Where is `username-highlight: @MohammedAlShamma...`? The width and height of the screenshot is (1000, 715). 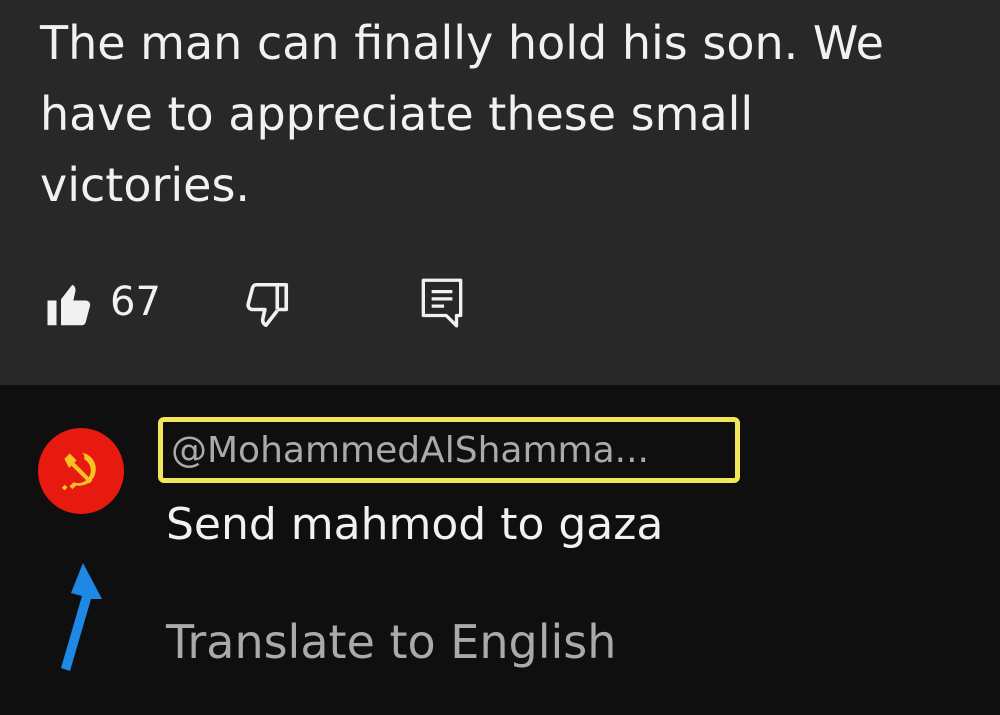
username-highlight: @MohammedAlShamma... is located at coordinates (449, 450).